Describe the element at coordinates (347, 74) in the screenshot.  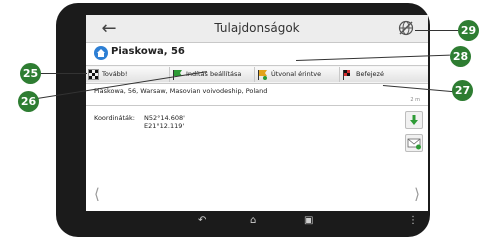
I see `finish-flag-icon` at that location.